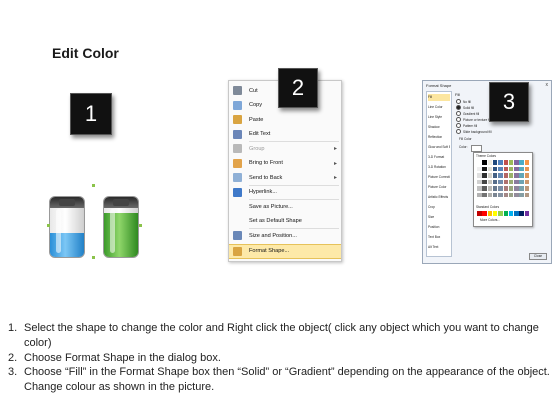 The height and width of the screenshot is (420, 560). Describe the element at coordinates (285, 177) in the screenshot. I see `menu-item-send-to-back: Send to Back ▸` at that location.